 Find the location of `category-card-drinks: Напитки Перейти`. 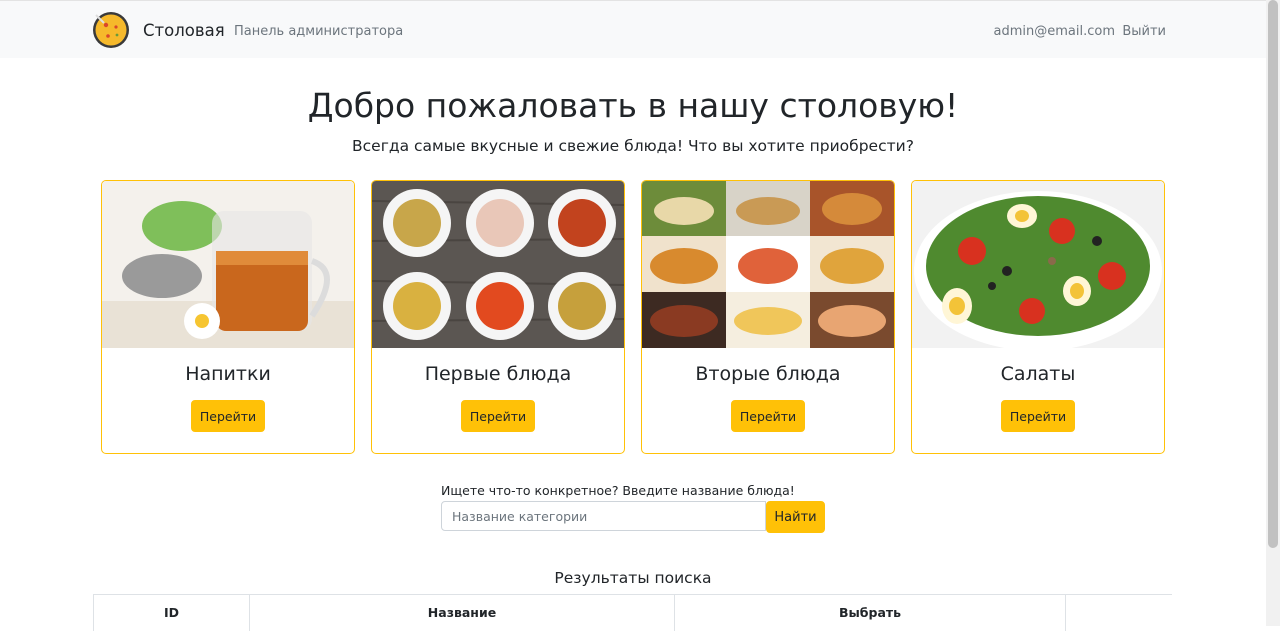

category-card-drinks: Напитки Перейти is located at coordinates (228, 317).